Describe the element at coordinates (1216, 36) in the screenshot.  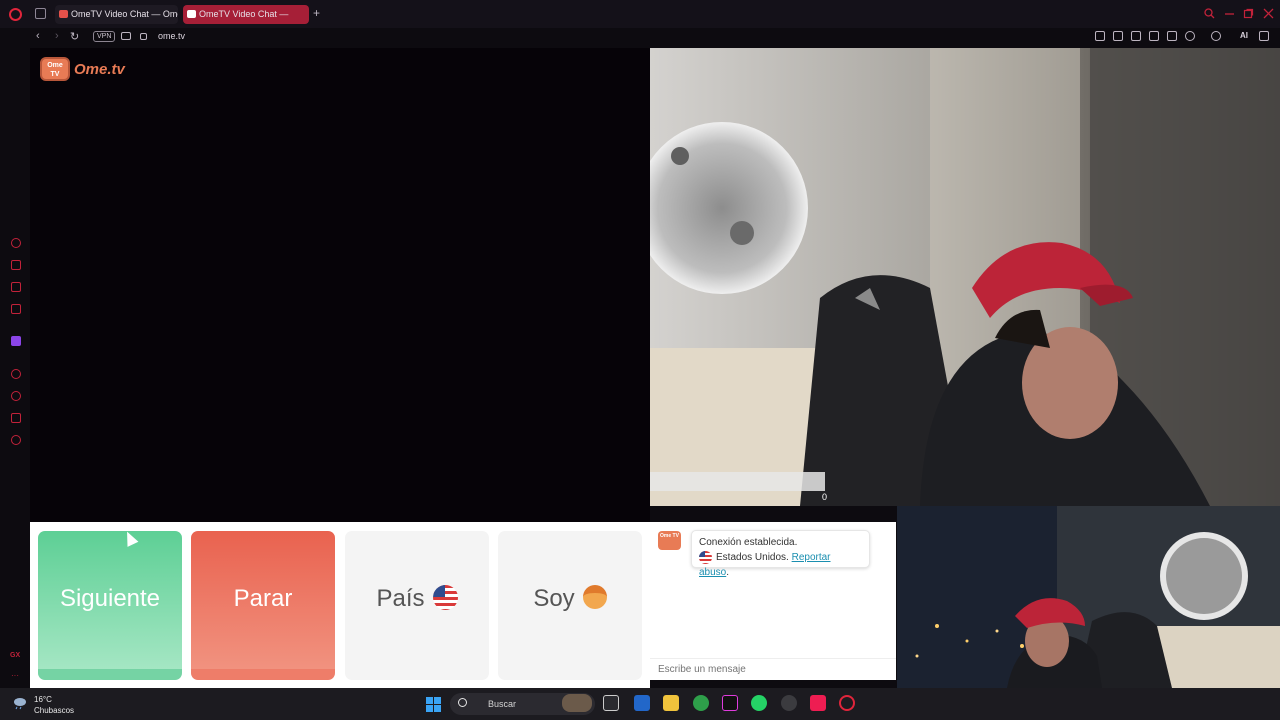
I see `account-icon` at that location.